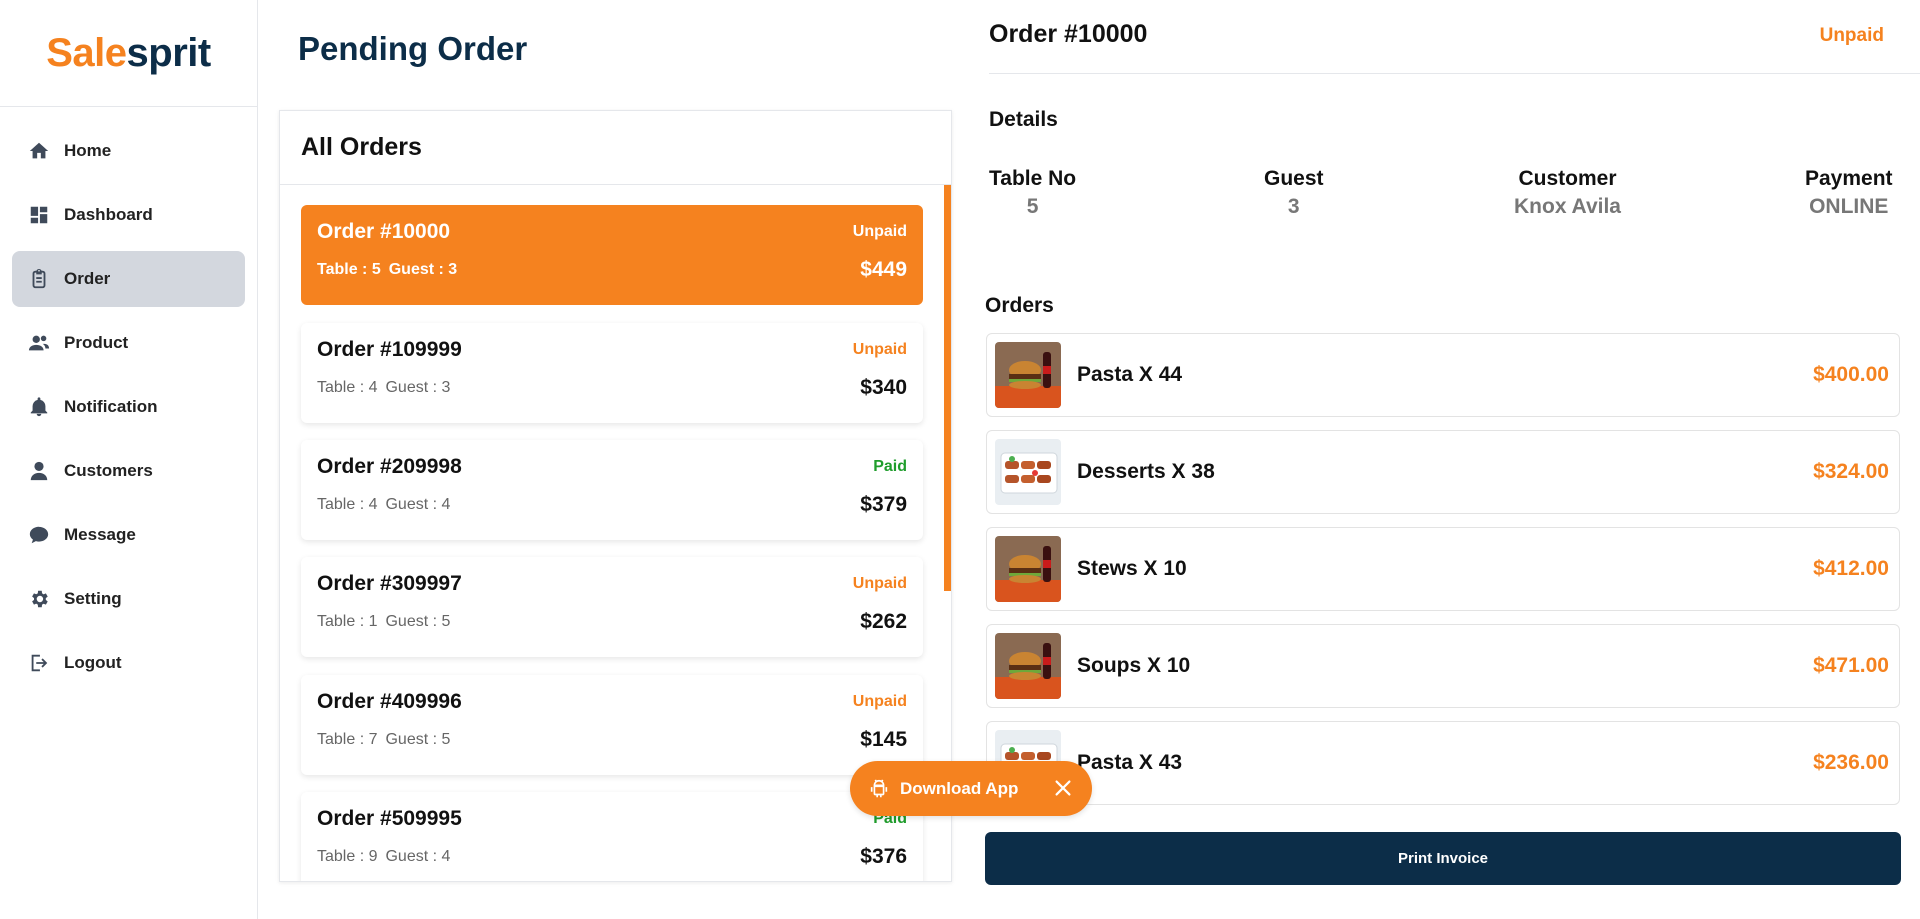  I want to click on android-icon, so click(879, 787).